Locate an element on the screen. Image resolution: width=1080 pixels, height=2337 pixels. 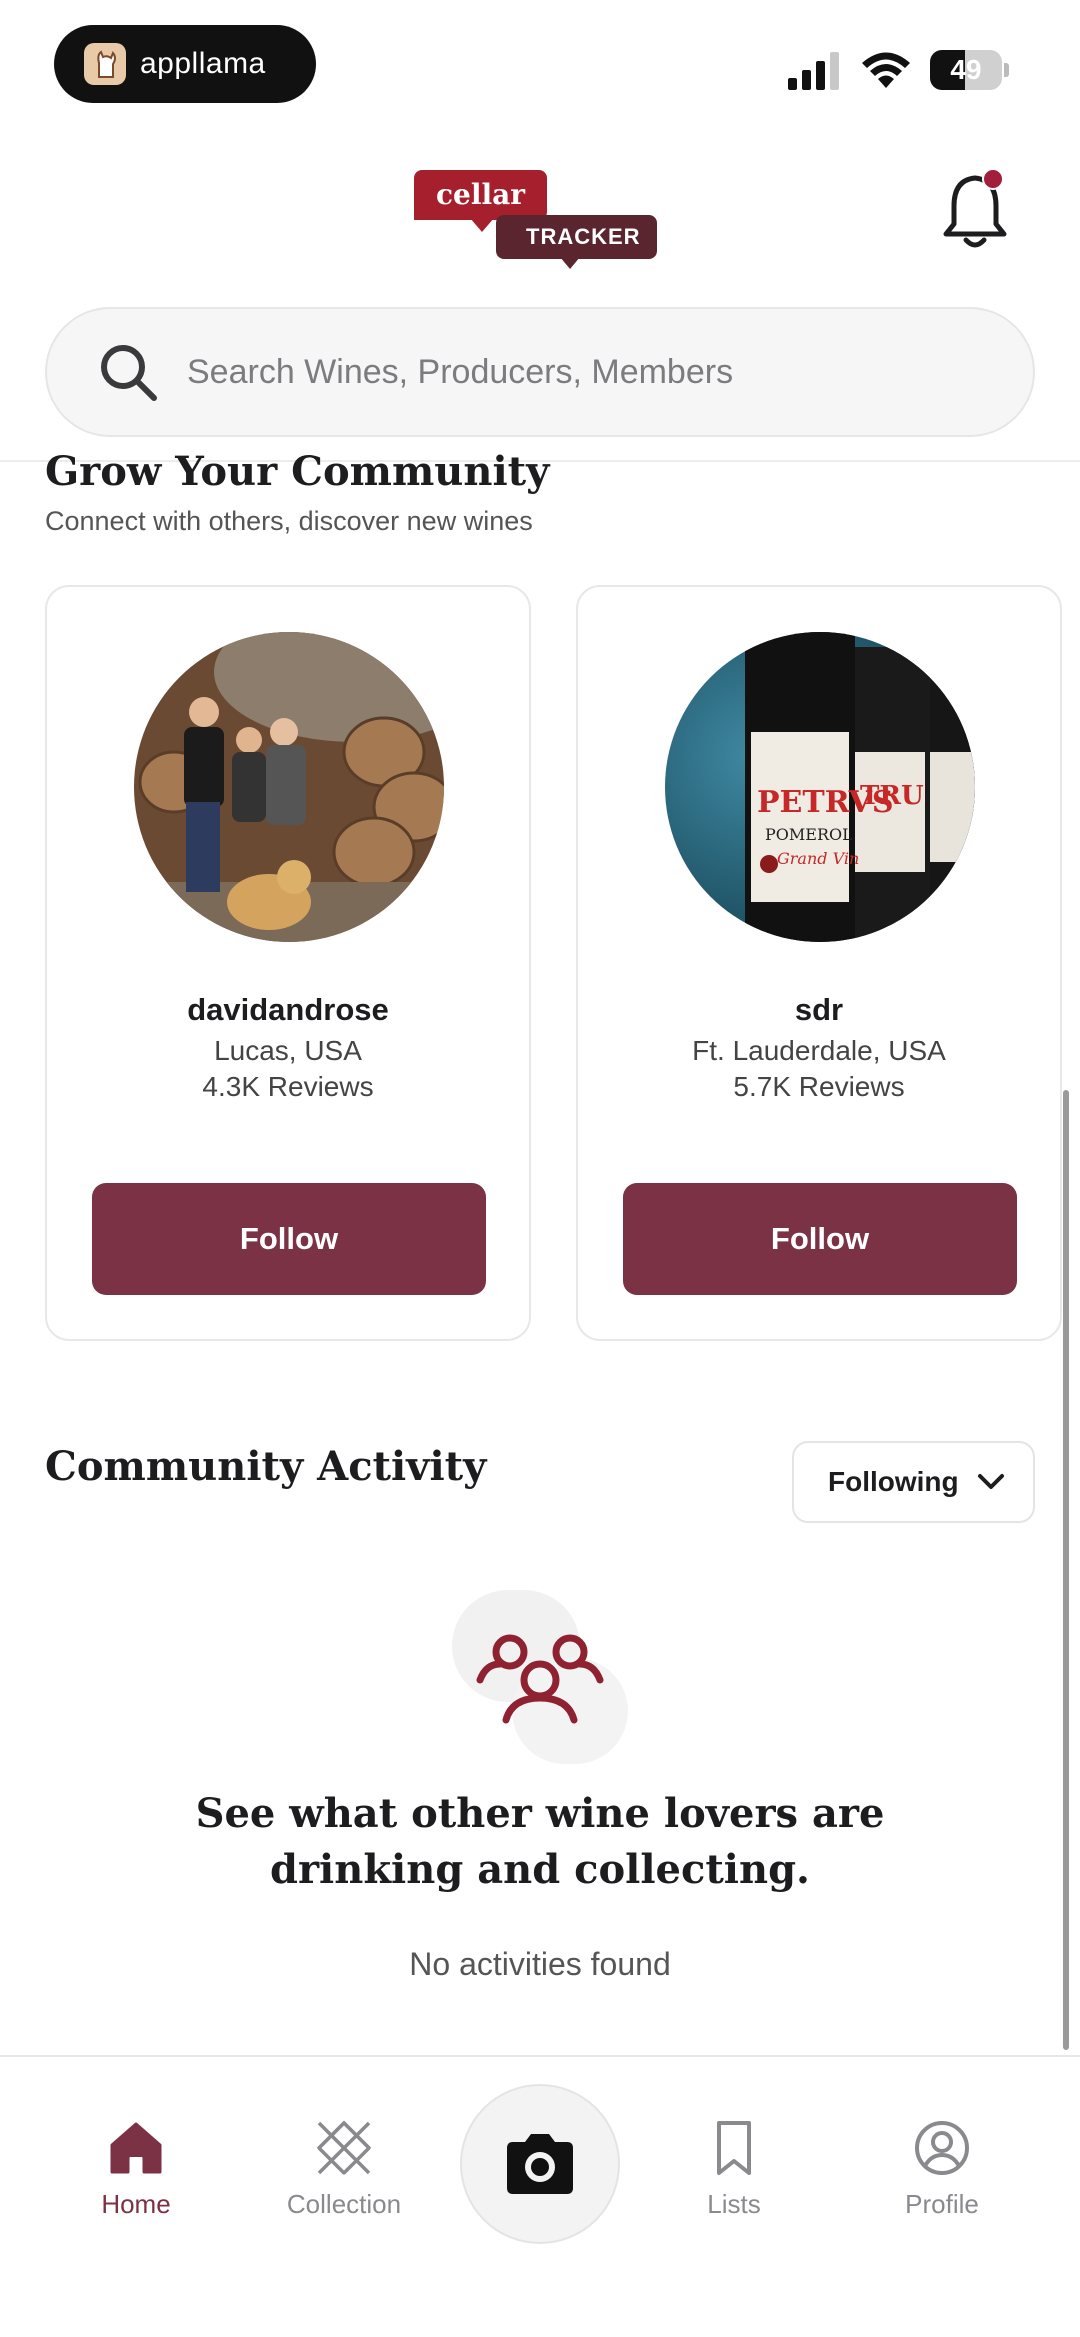
cellartracker-logo: cellar TRACKER is located at coordinates (540, 215).